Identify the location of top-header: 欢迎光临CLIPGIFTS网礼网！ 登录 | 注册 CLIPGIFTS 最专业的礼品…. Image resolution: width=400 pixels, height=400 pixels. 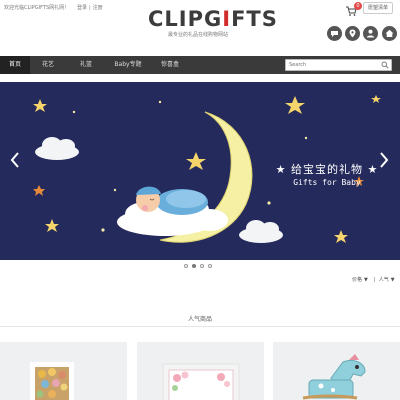
(200, 28).